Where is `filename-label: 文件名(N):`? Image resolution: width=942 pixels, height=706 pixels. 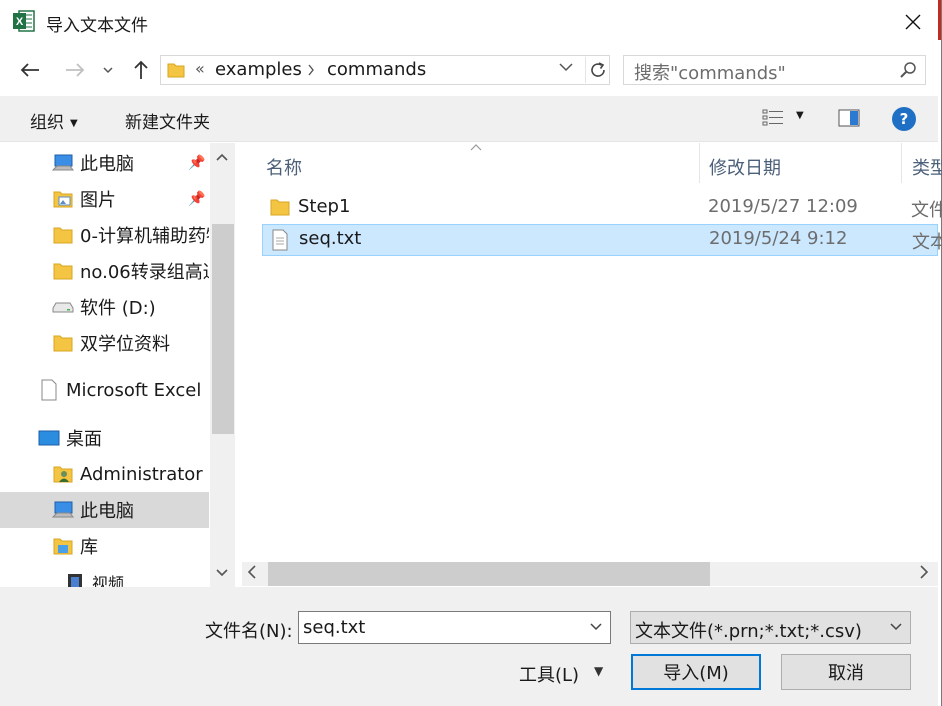
filename-label: 文件名(N): is located at coordinates (249, 631).